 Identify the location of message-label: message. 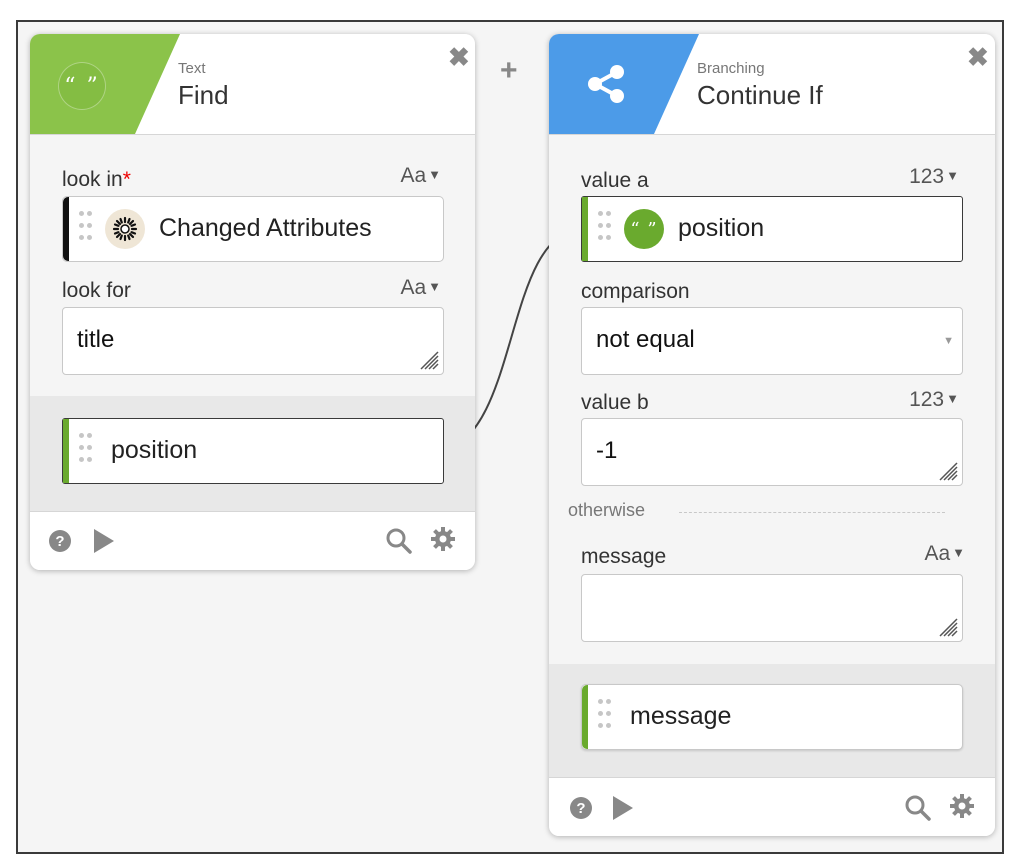
(624, 556).